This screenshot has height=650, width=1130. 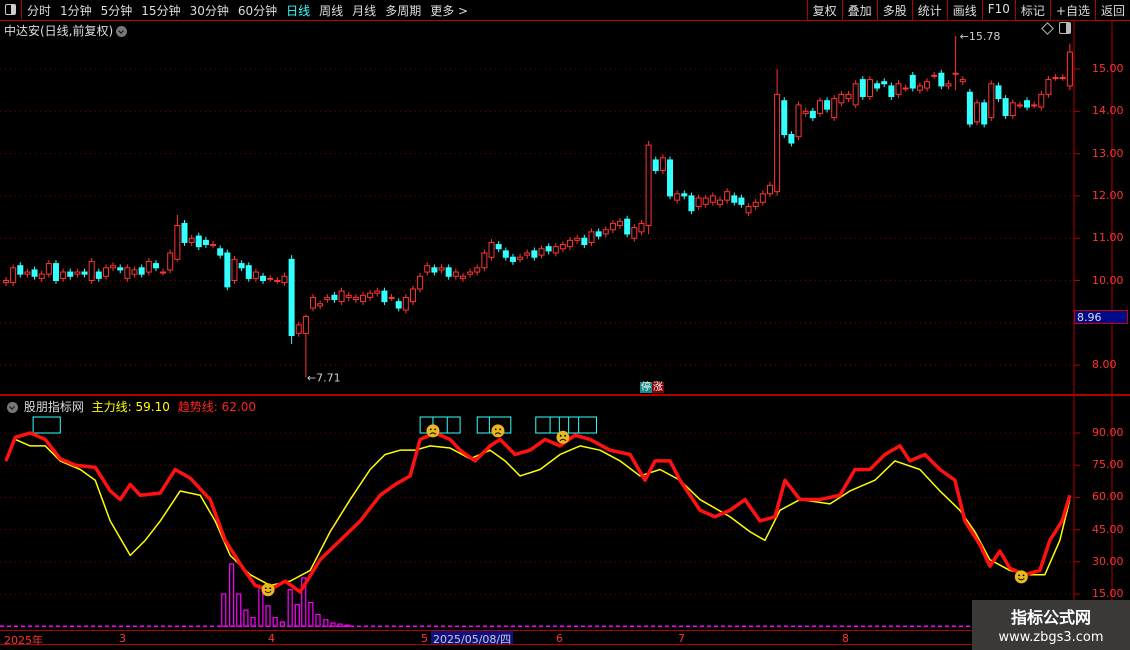 I want to click on indicator-tick: 15.00, so click(x=1108, y=594).